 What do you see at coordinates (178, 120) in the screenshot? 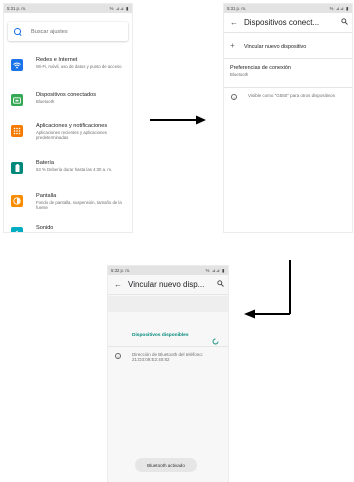
I see `arrow-to-connected-devices` at bounding box center [178, 120].